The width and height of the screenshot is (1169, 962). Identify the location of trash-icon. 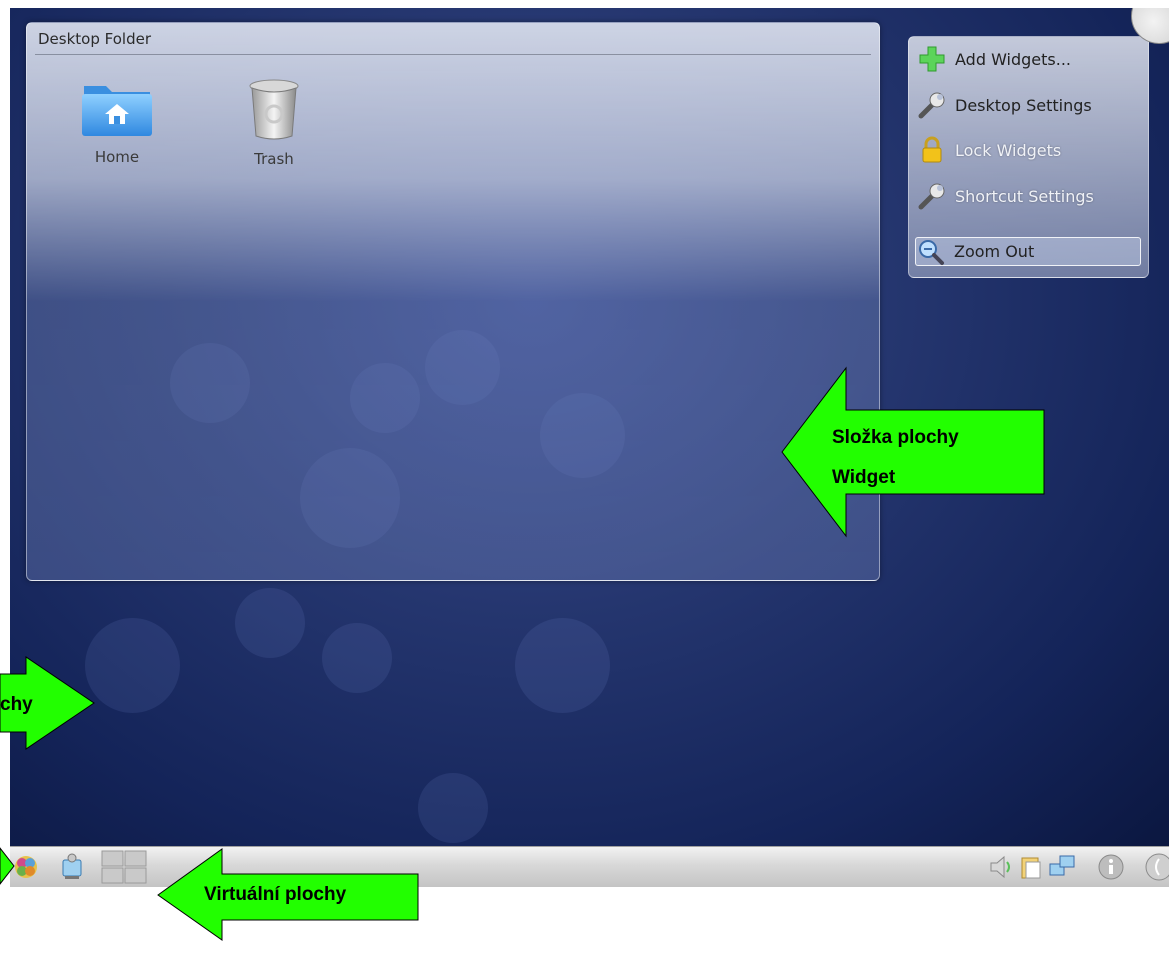
(274, 109).